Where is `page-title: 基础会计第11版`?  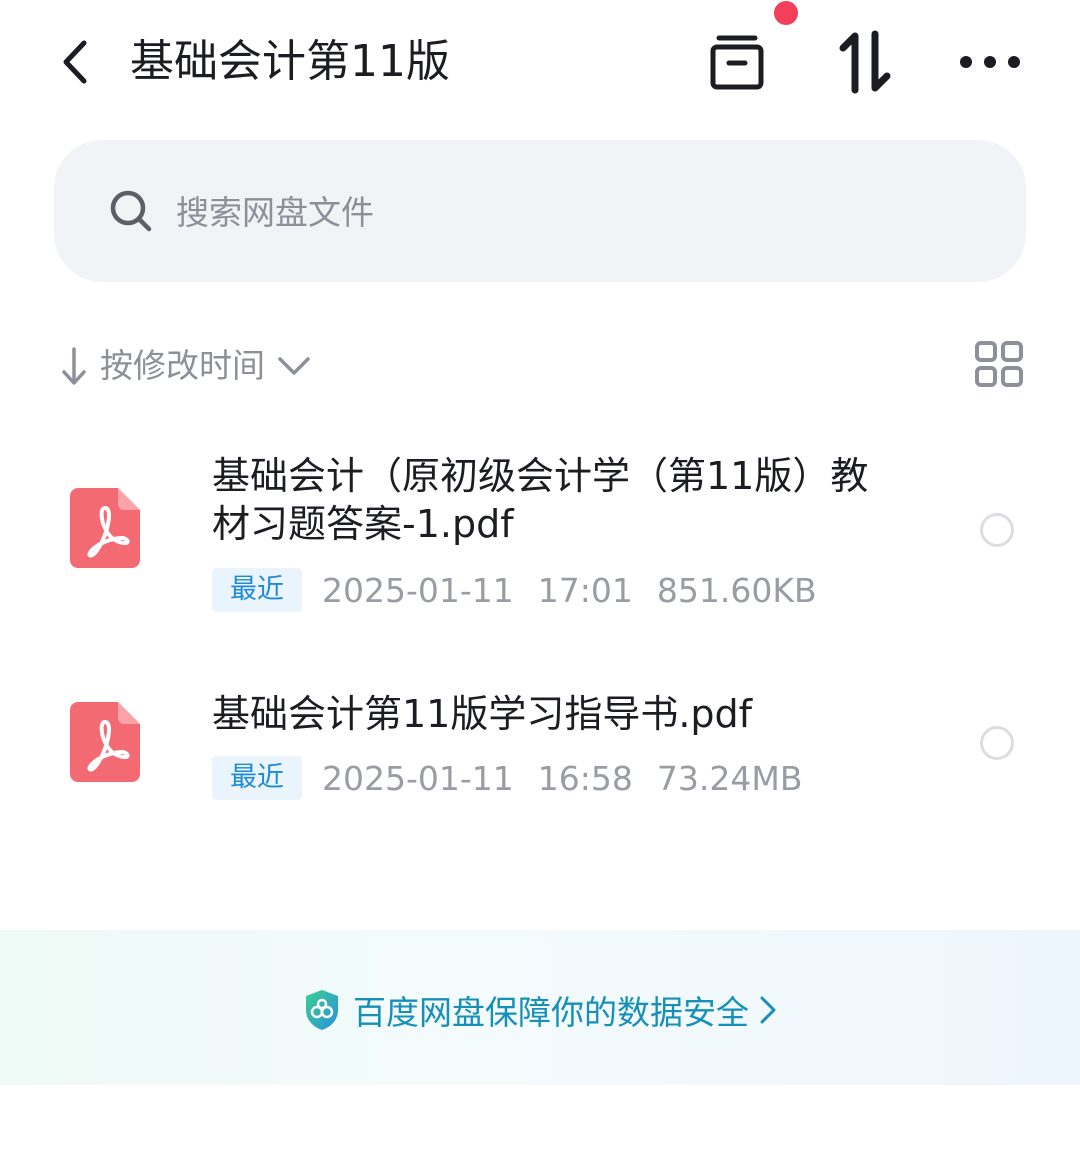
page-title: 基础会计第11版 is located at coordinates (290, 61).